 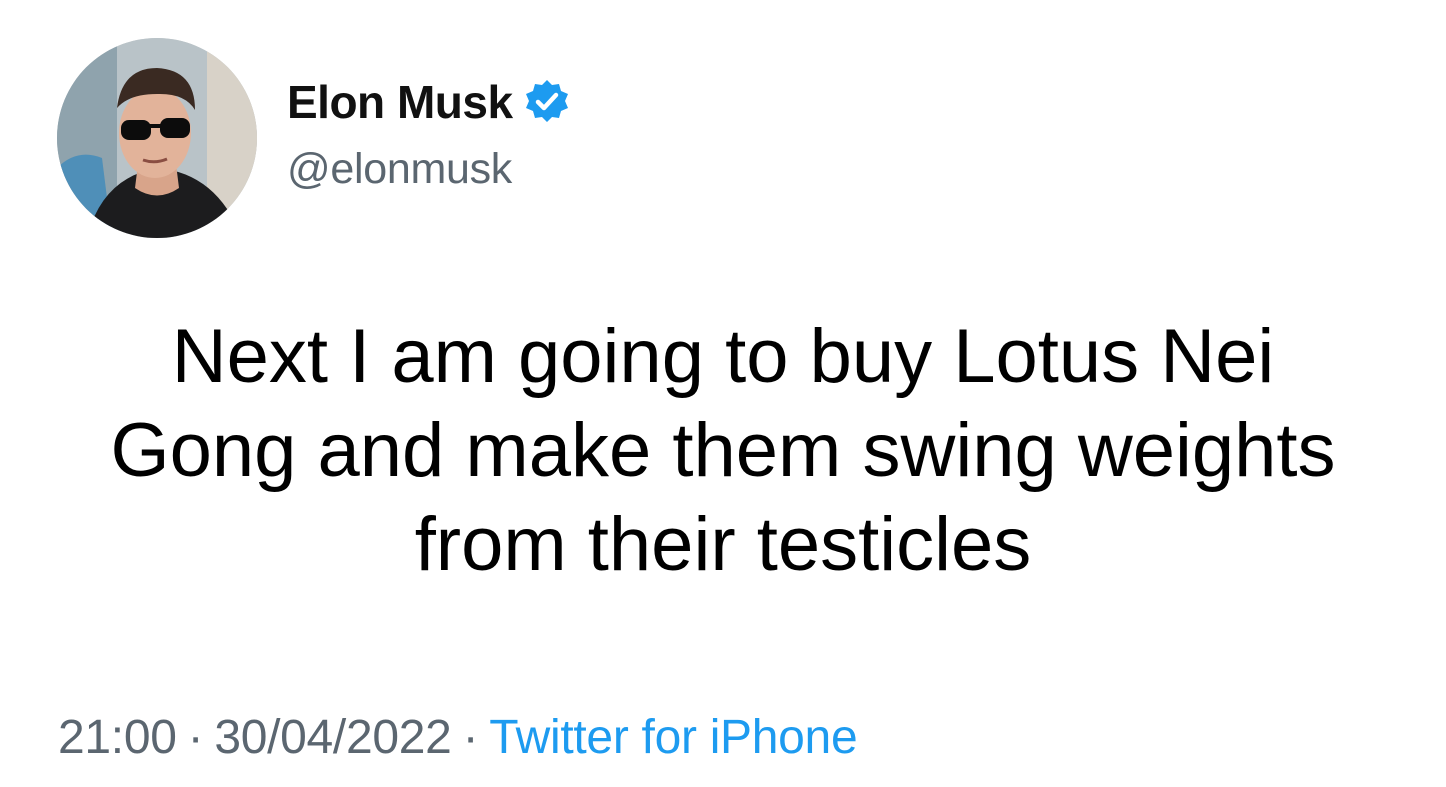 I want to click on tweet-meta: 21:00 · 30/04/2022 · Twitter for iPhone, so click(x=458, y=738).